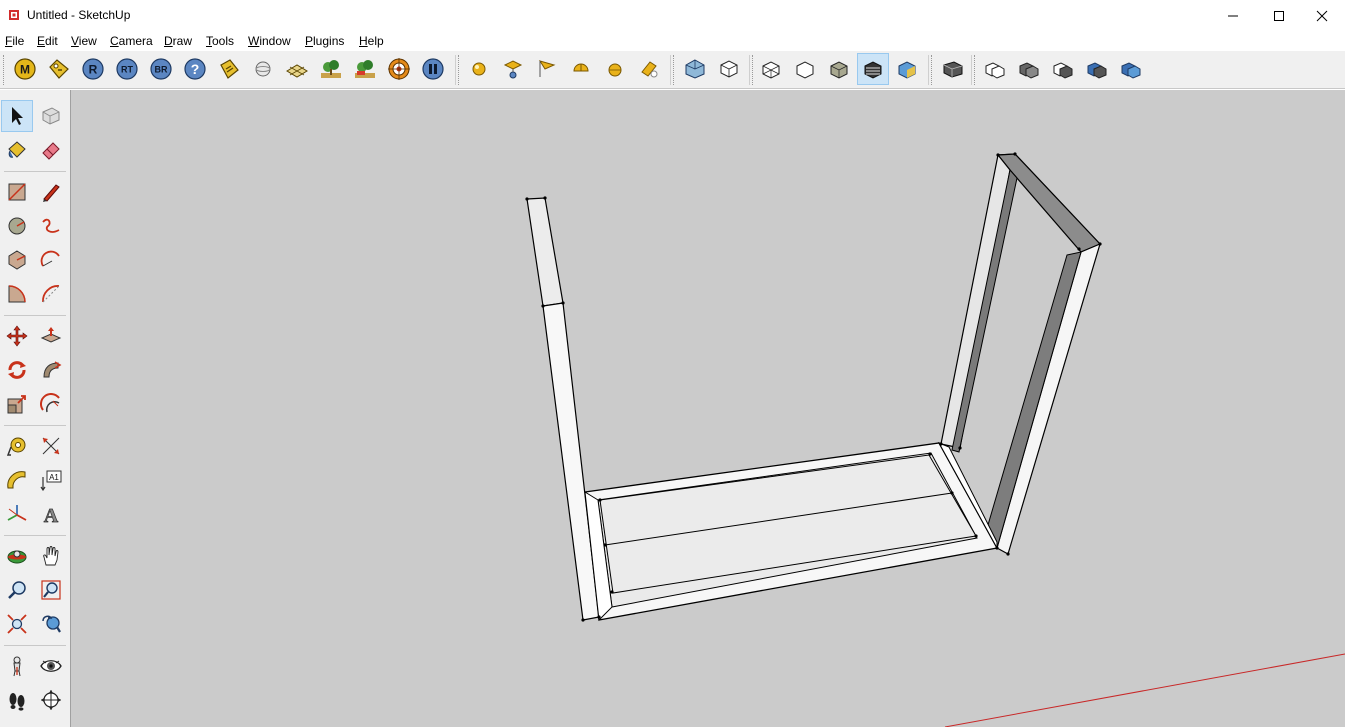  What do you see at coordinates (365, 69) in the screenshot?
I see `plugin-tree-red-button` at bounding box center [365, 69].